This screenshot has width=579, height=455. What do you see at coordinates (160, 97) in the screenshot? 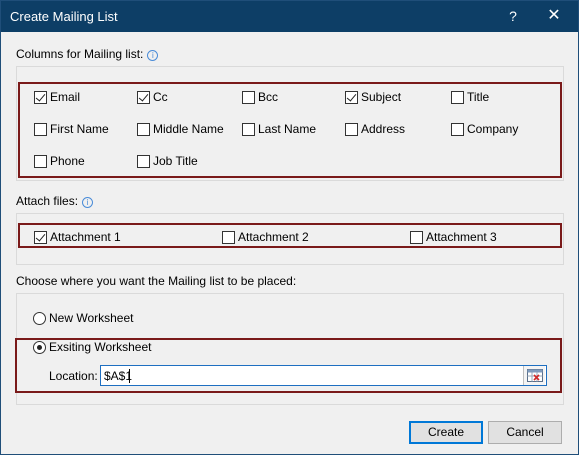
I see `checkbox-label: Cc` at bounding box center [160, 97].